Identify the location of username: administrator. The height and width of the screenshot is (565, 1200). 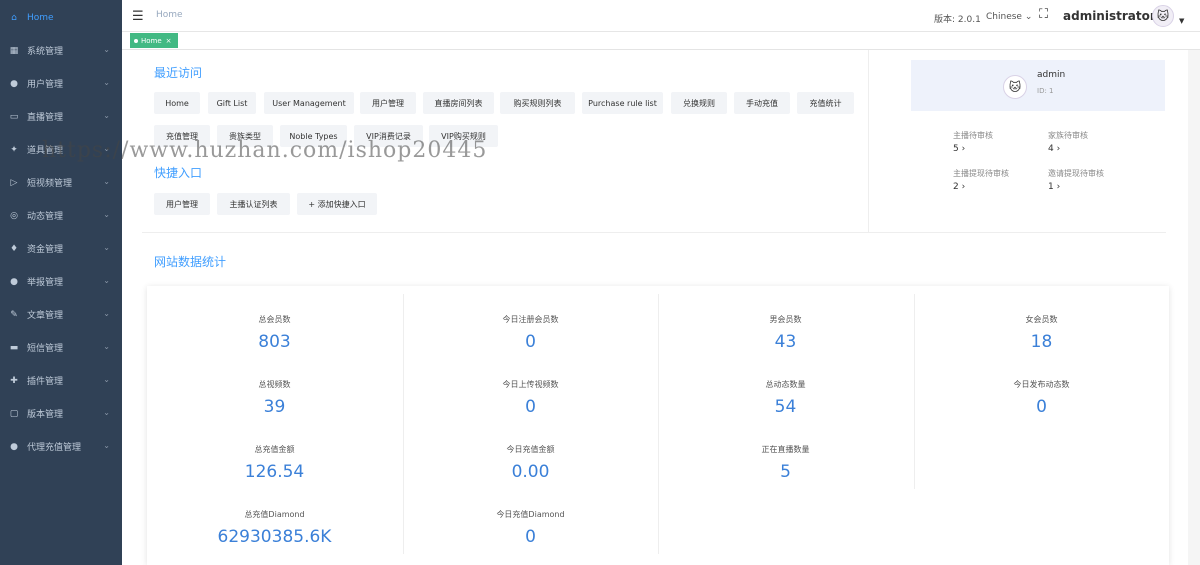
(1109, 16).